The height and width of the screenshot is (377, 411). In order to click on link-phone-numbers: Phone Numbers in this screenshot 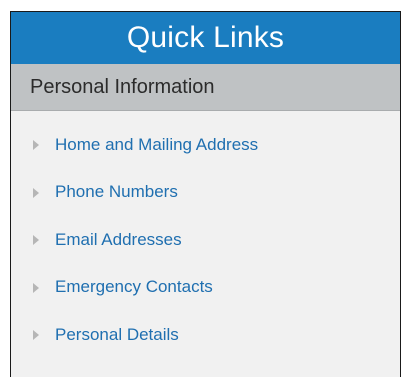, I will do `click(205, 193)`.